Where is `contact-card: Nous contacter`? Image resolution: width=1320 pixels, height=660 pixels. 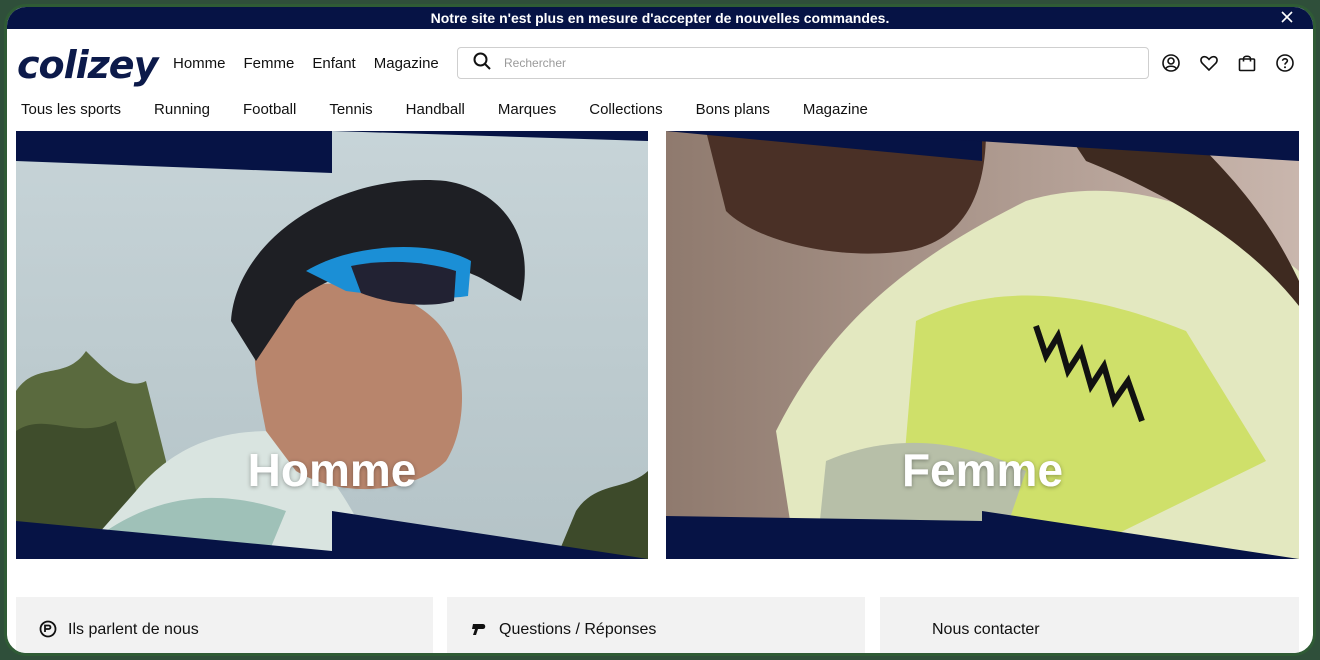
contact-card: Nous contacter is located at coordinates (1089, 625).